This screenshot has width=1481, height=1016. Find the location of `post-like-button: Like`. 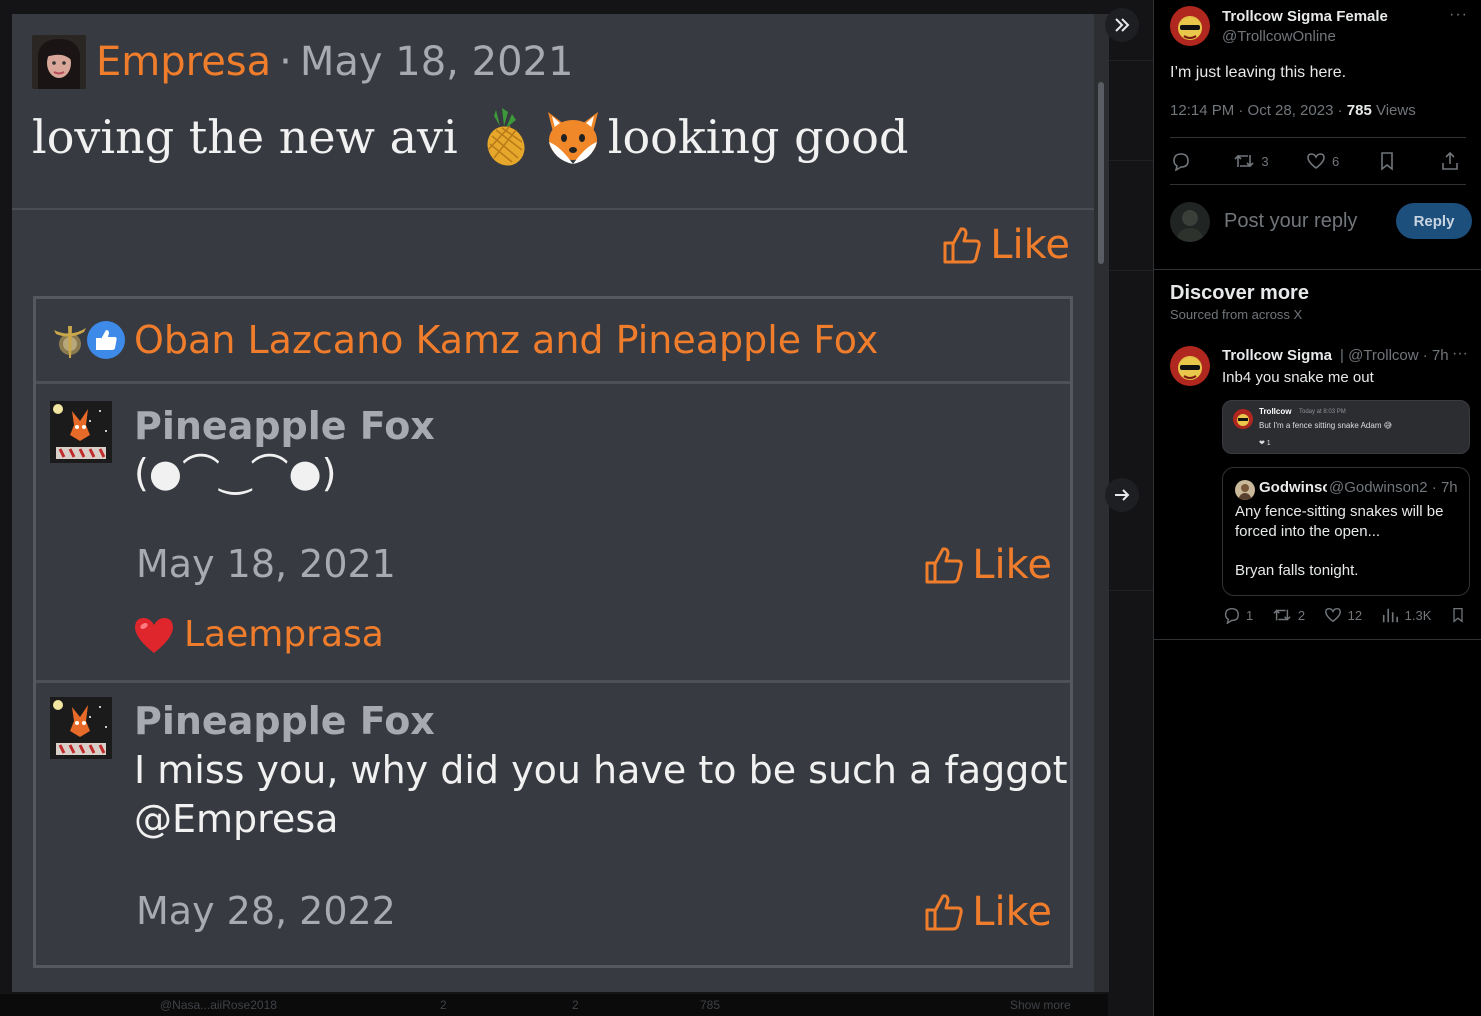

post-like-button: Like is located at coordinates (1006, 245).